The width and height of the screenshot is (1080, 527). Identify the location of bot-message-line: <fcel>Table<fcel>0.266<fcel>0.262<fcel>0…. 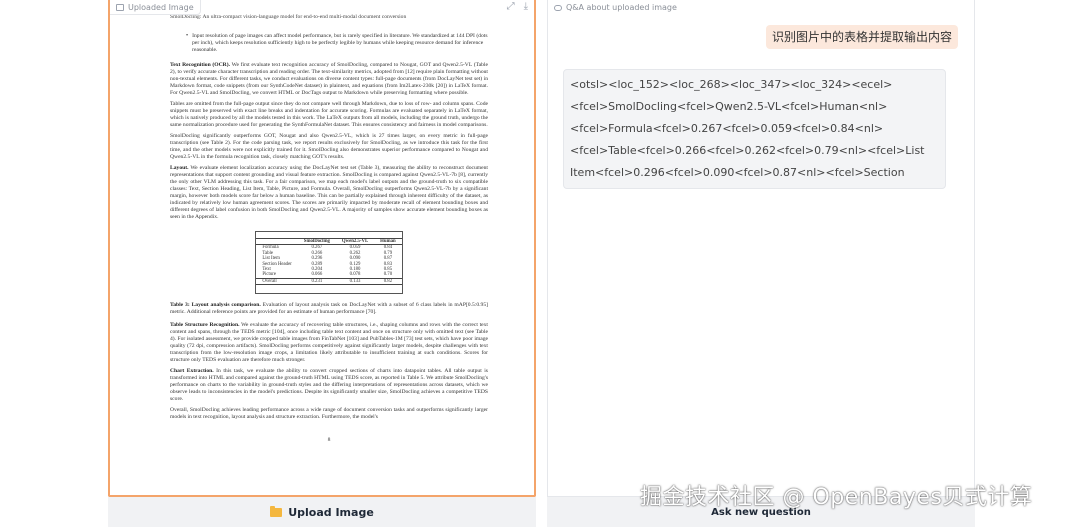
(747, 150).